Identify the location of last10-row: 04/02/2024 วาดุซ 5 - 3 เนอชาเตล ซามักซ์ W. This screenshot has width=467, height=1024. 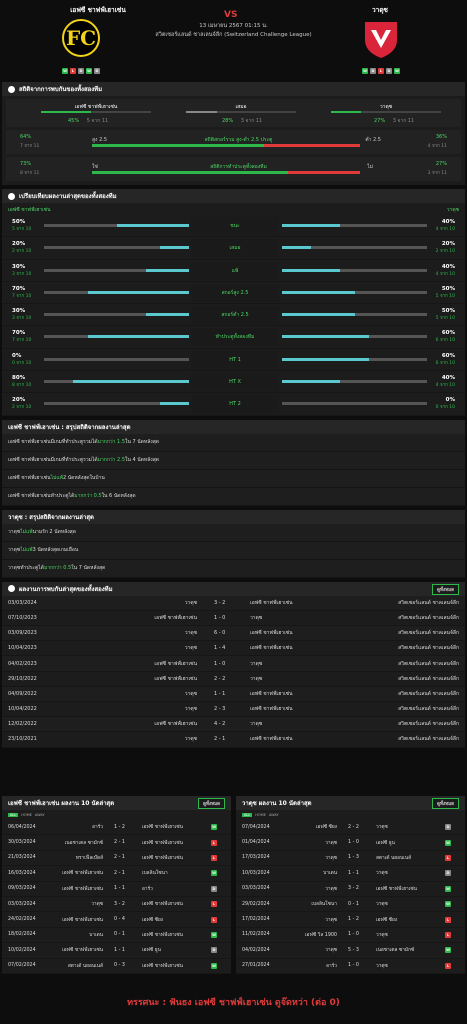
(350, 951).